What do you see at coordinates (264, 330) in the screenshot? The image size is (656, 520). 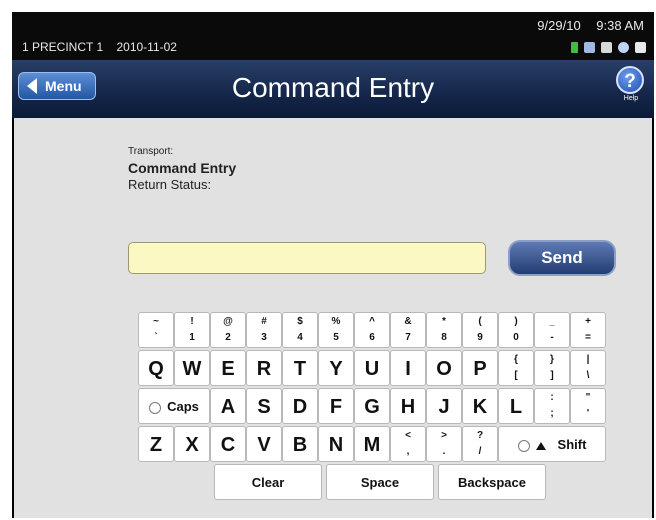 I see `key-symbol: #3` at bounding box center [264, 330].